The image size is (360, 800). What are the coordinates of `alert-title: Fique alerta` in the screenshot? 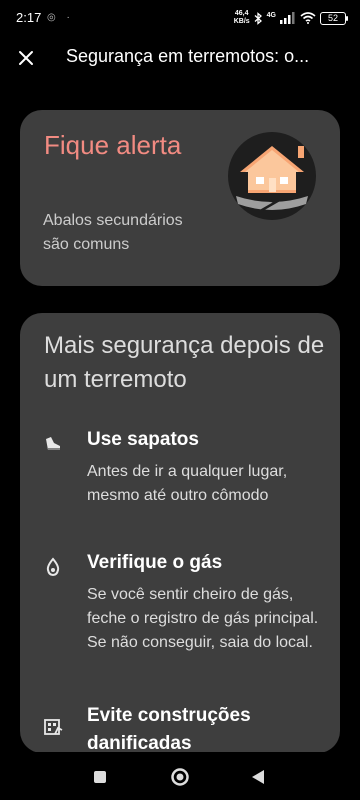 It's located at (113, 145).